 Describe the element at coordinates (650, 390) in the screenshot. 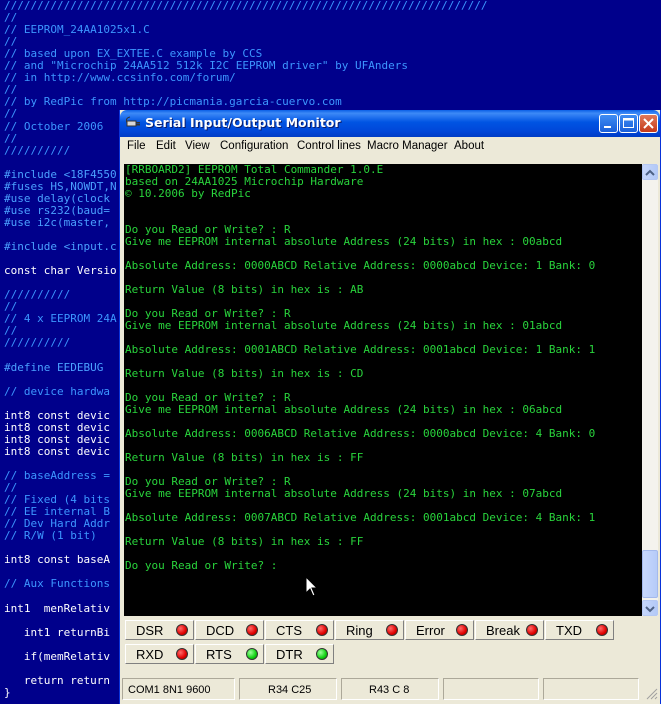

I see `terminal-scrollbar` at that location.